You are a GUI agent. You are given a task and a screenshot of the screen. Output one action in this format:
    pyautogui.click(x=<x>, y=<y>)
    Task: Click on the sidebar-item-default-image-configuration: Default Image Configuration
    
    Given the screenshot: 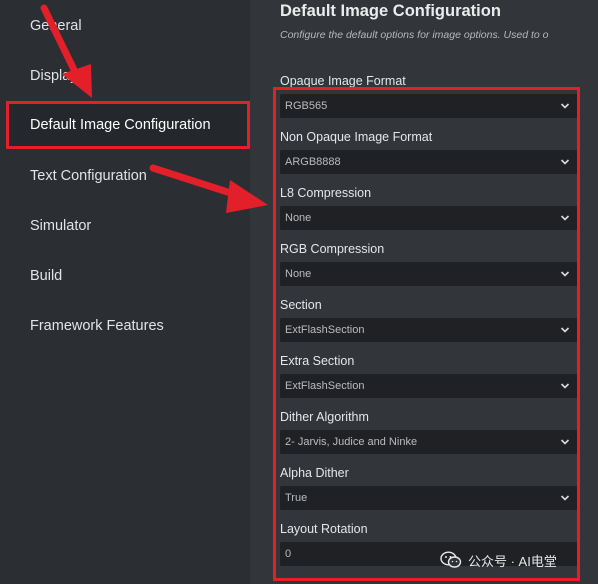 What is the action you would take?
    pyautogui.click(x=128, y=125)
    